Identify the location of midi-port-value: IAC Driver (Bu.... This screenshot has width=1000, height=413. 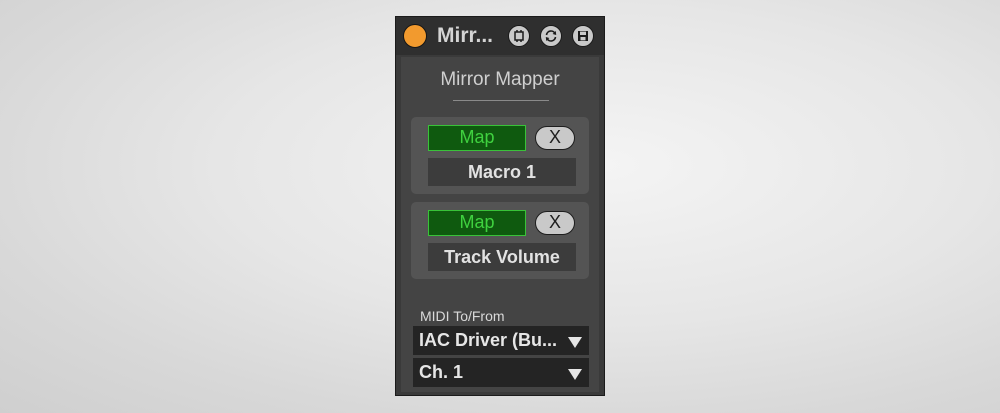
(488, 340).